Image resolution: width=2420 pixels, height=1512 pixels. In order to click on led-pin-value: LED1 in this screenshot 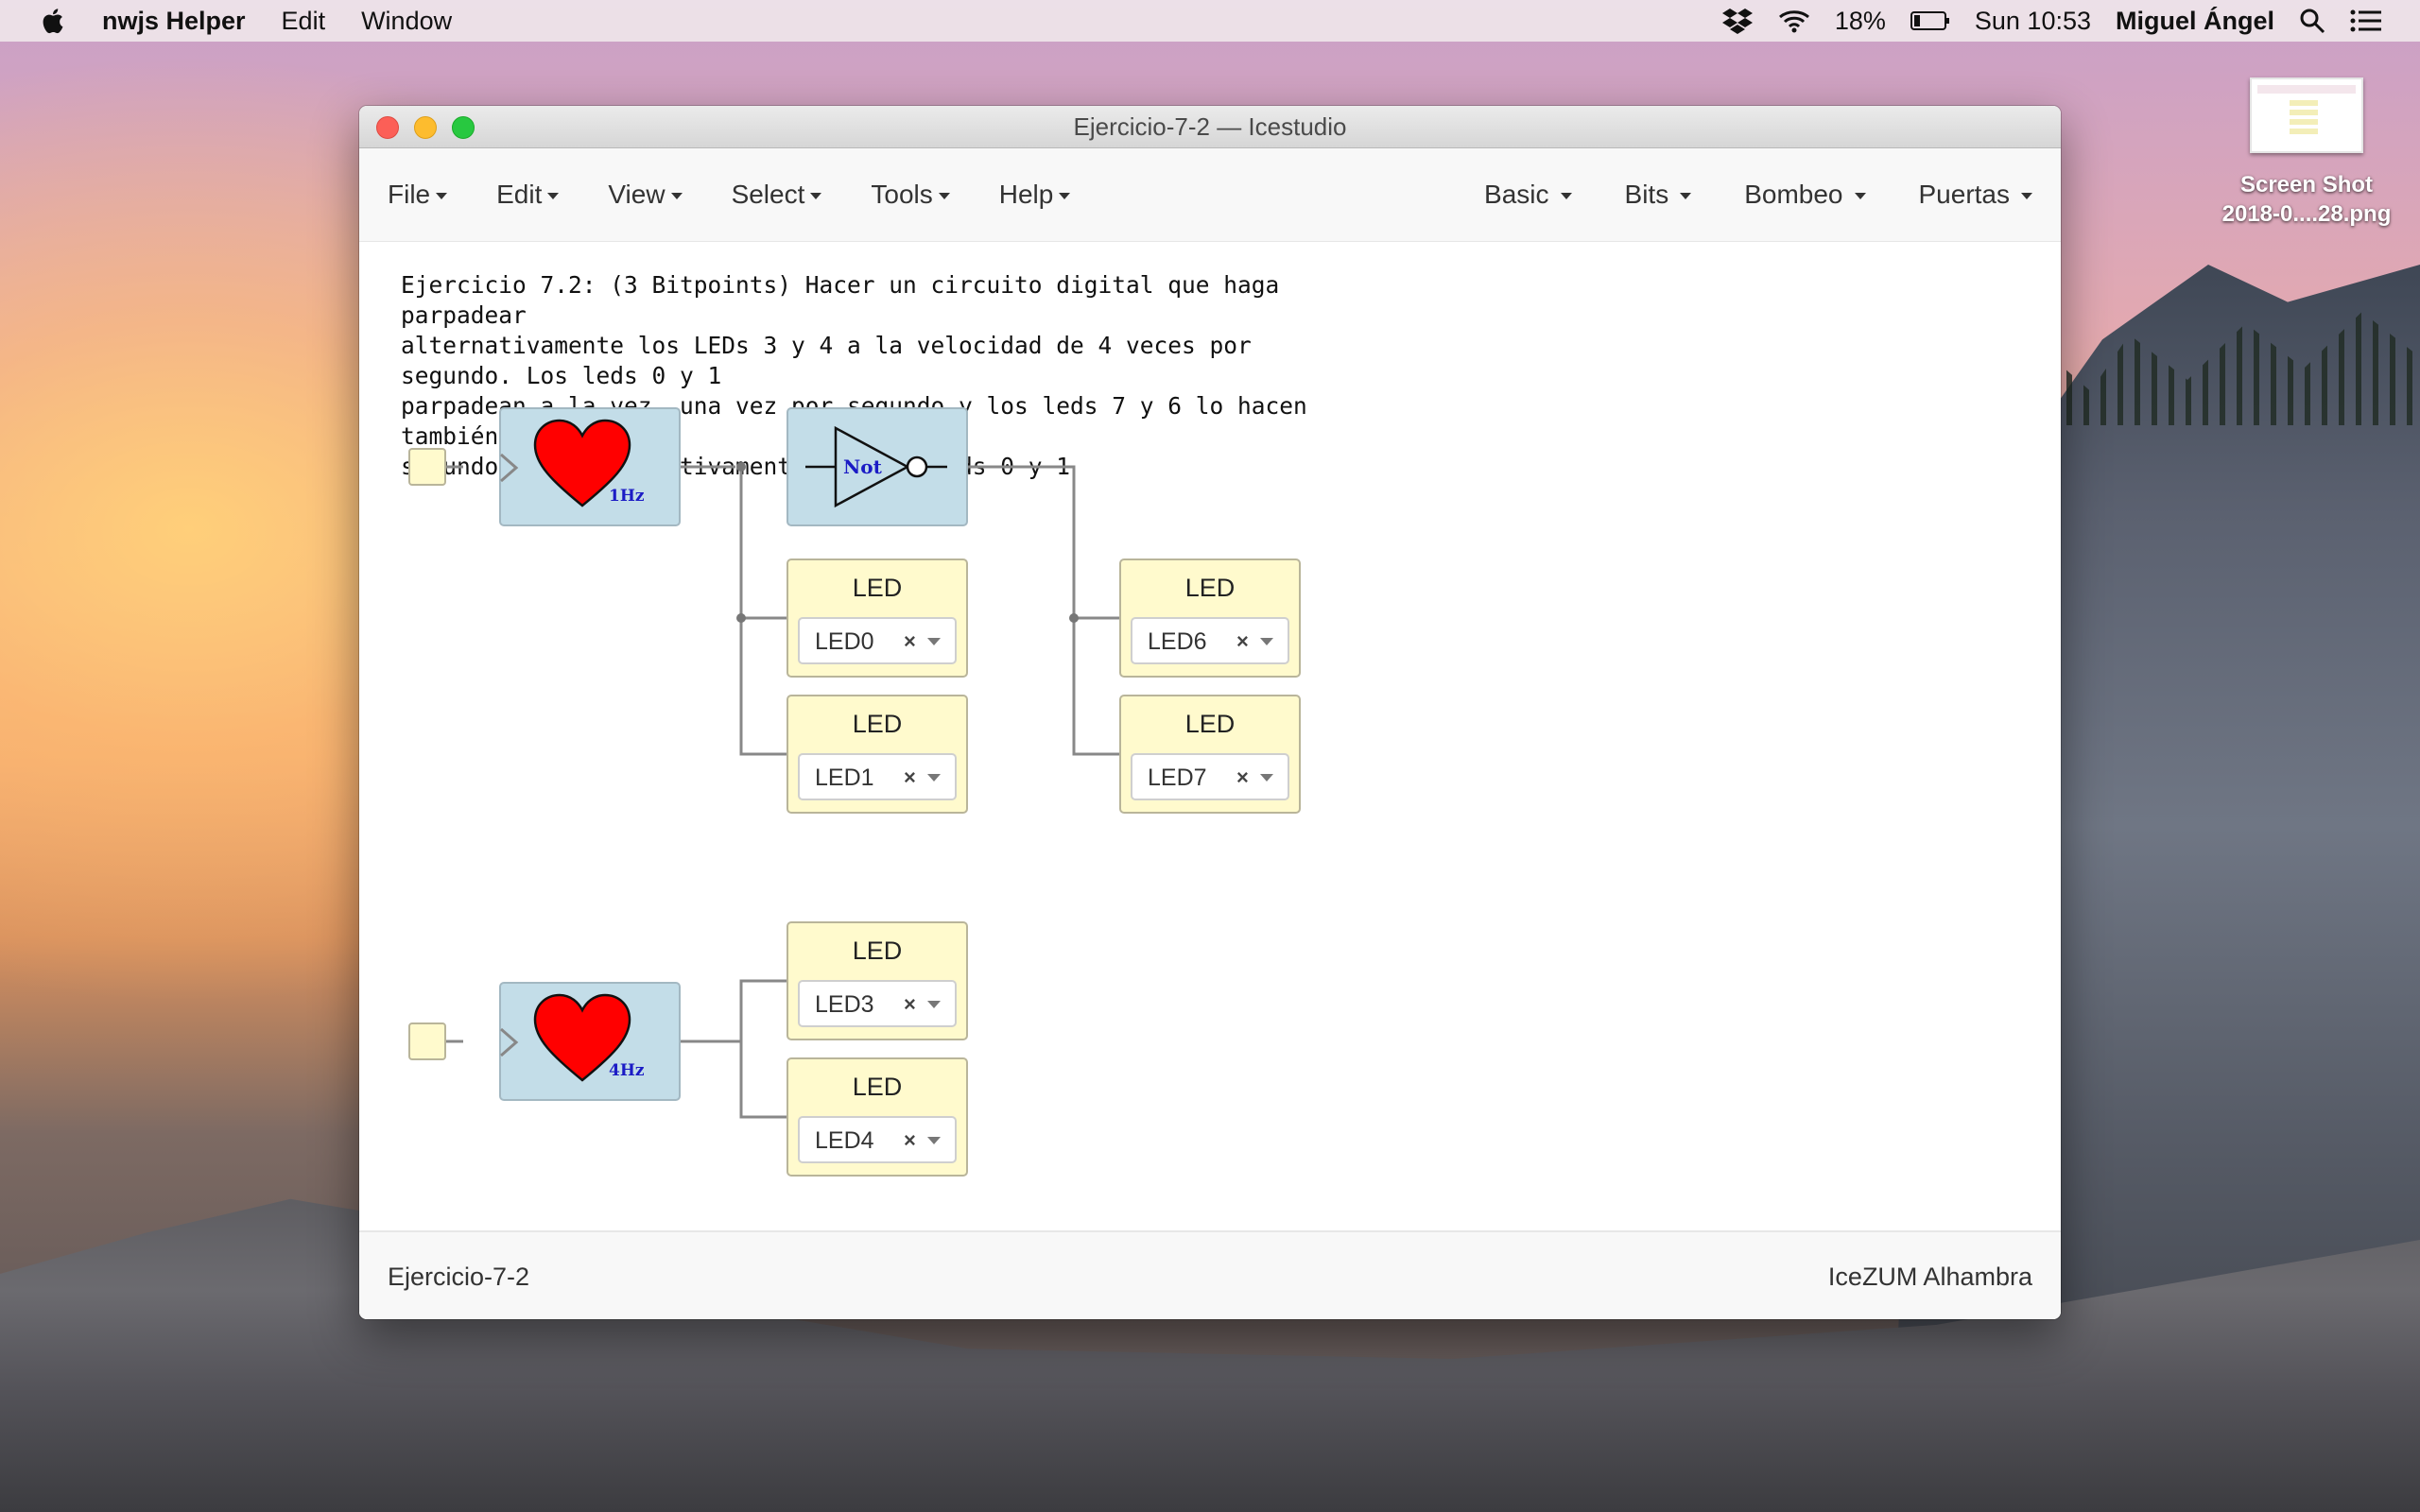, I will do `click(845, 778)`.